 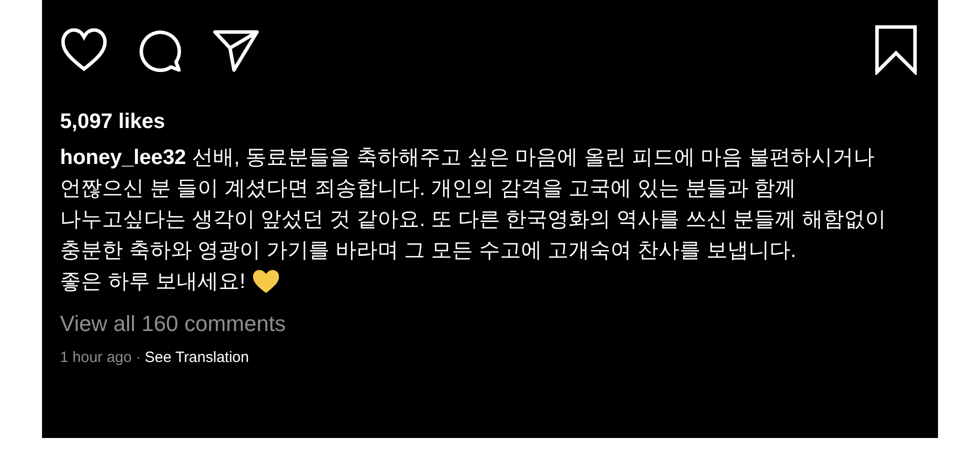 What do you see at coordinates (896, 50) in the screenshot?
I see `bookmark-icon` at bounding box center [896, 50].